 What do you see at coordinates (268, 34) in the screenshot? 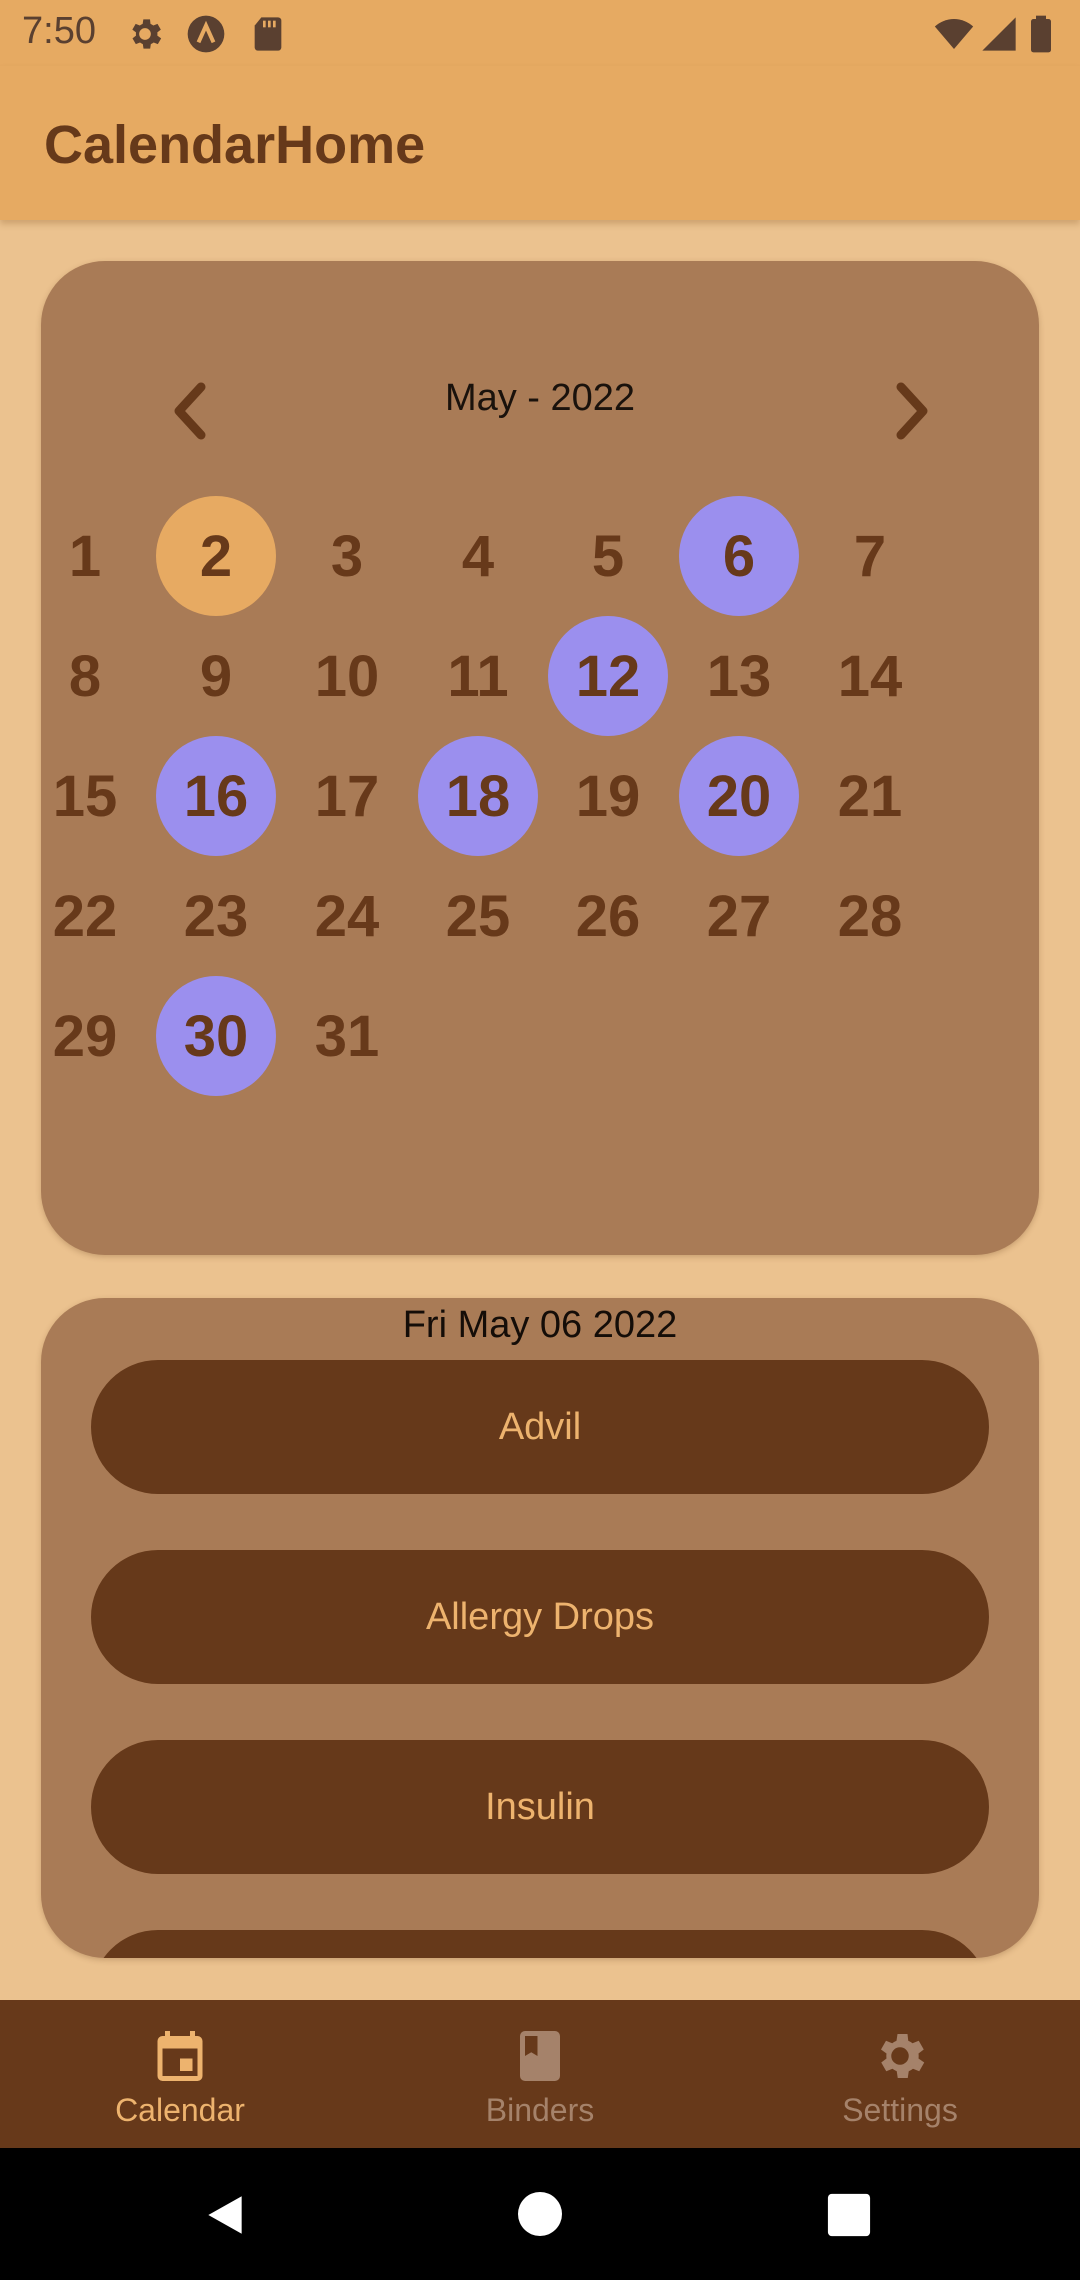
I see `sd-card-icon` at bounding box center [268, 34].